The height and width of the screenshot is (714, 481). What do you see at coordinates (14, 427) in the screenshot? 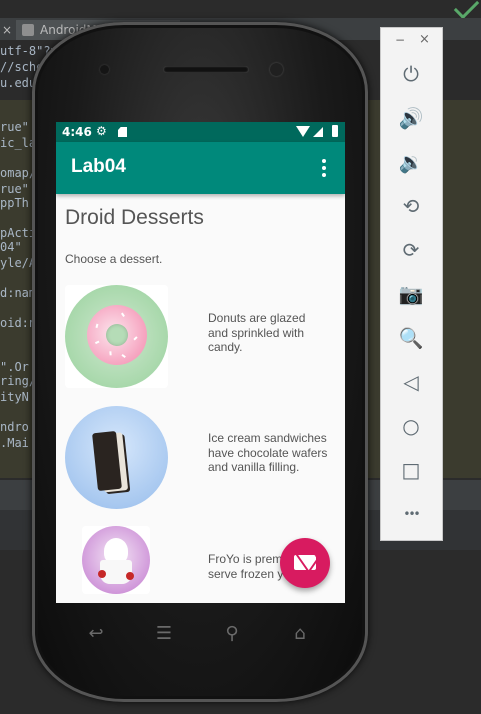
I see `code-line: ndro` at bounding box center [14, 427].